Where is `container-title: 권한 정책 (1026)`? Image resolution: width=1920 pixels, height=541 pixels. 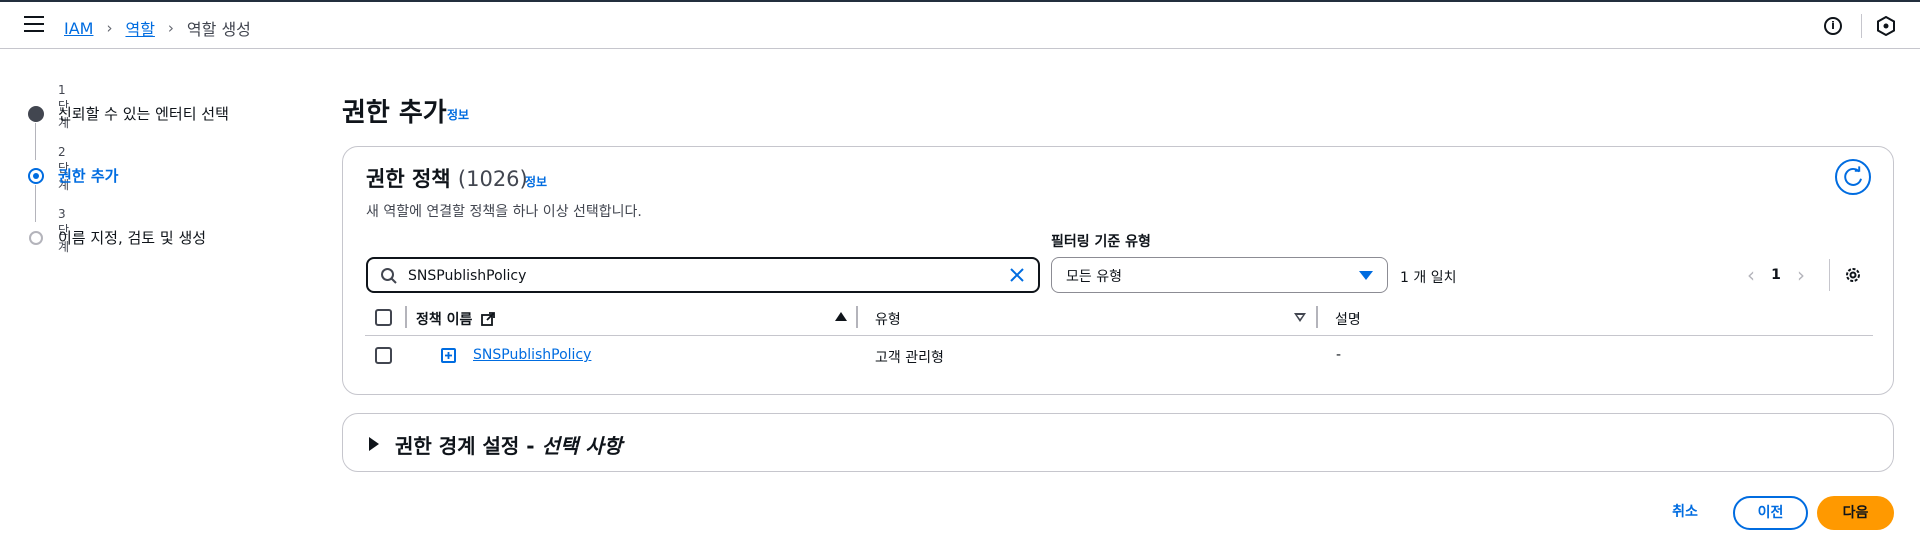
container-title: 권한 정책 (1026) is located at coordinates (447, 178).